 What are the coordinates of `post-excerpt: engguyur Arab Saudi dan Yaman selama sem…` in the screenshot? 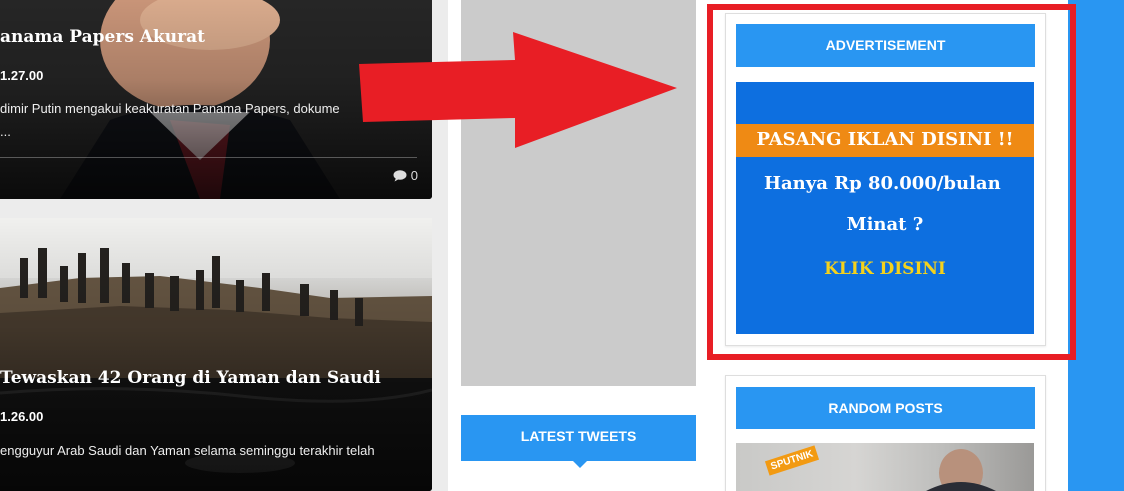 It's located at (212, 450).